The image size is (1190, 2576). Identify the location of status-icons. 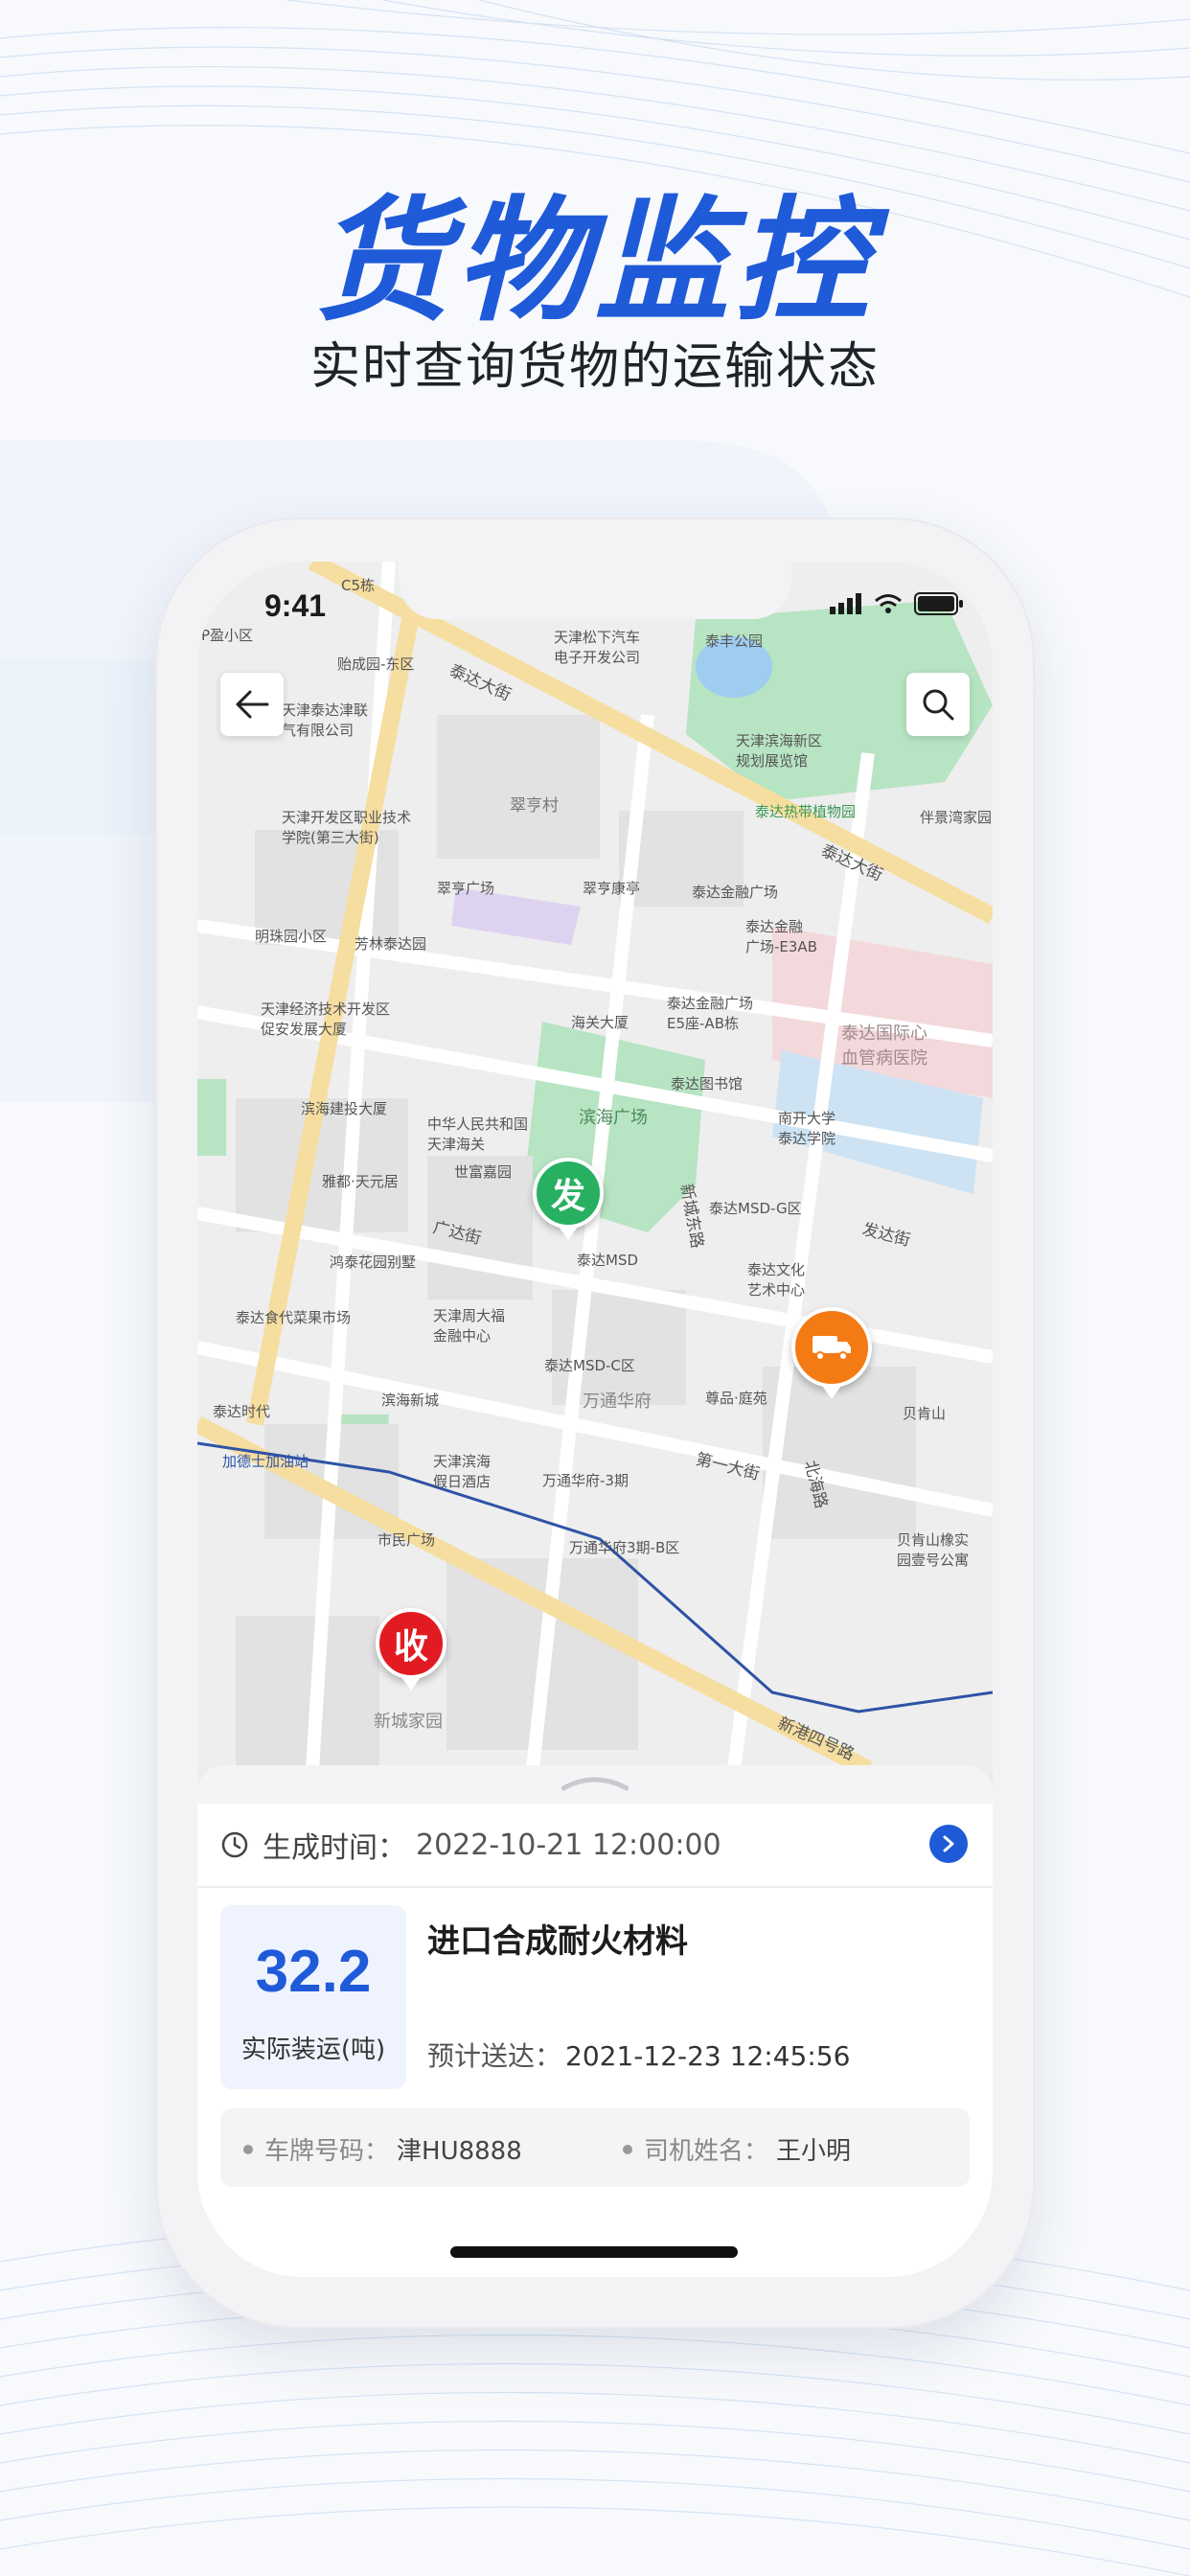
(897, 603).